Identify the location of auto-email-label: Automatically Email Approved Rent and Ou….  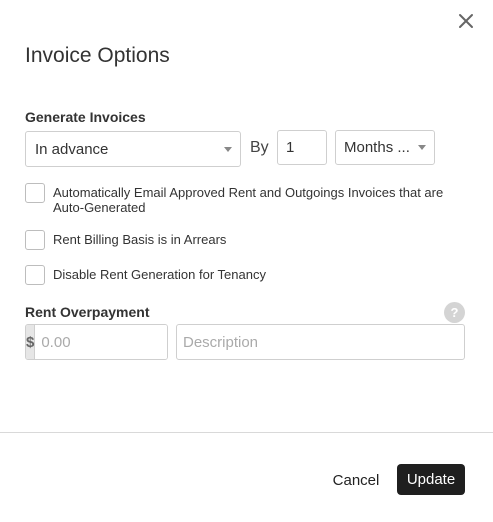
(248, 200).